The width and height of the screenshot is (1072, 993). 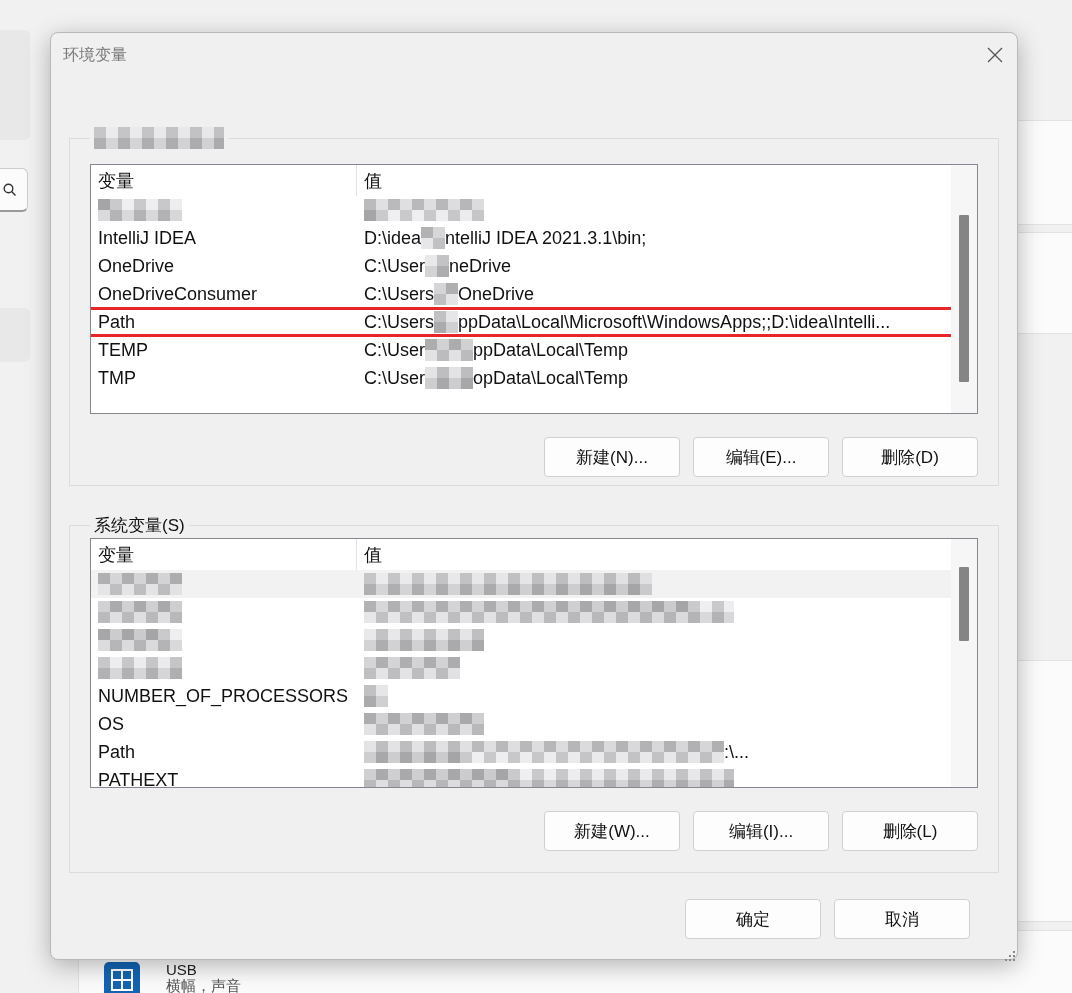 I want to click on list-row: IntelliJ IDEA D:\idea ntelliJ IDEA 2021.3.1\bin;, so click(x=521, y=238).